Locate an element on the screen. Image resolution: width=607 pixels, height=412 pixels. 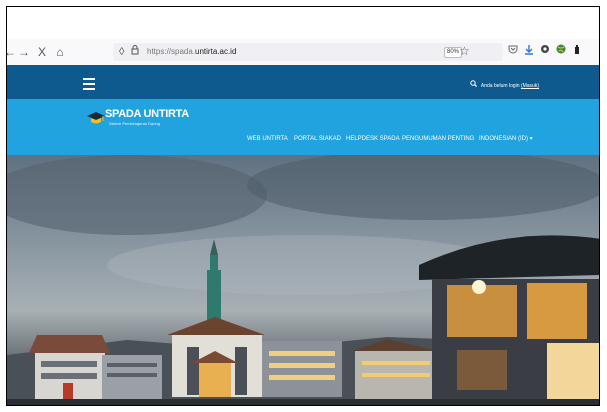
pocket-icon is located at coordinates (513, 51).